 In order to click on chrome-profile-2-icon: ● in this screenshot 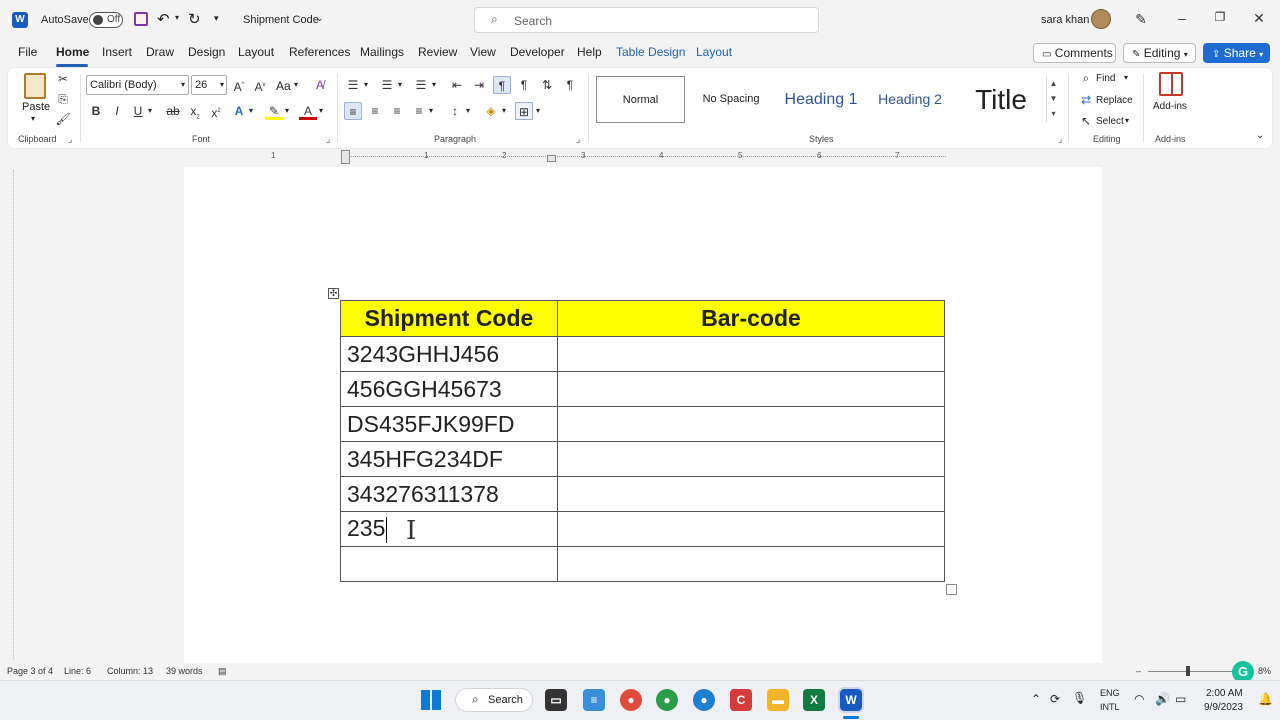, I will do `click(704, 700)`.